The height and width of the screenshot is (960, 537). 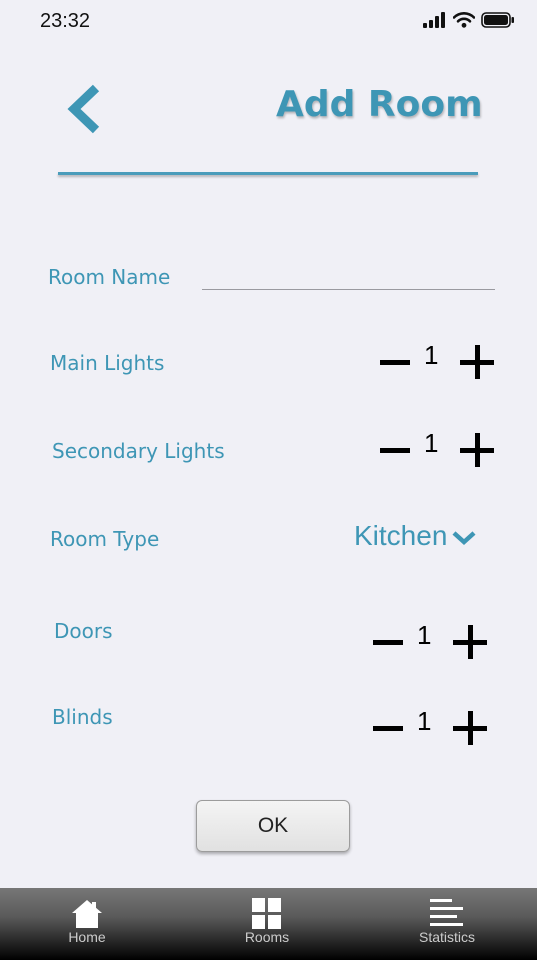 What do you see at coordinates (268, 173) in the screenshot?
I see `header-divider` at bounding box center [268, 173].